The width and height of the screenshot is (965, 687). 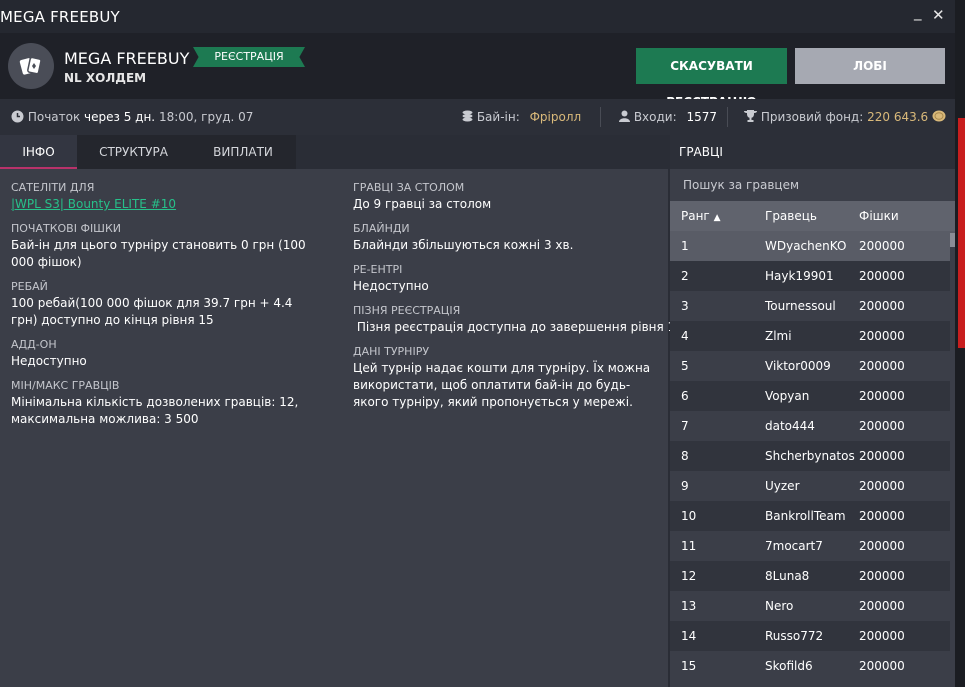 What do you see at coordinates (952, 460) in the screenshot?
I see `players-scrollbar` at bounding box center [952, 460].